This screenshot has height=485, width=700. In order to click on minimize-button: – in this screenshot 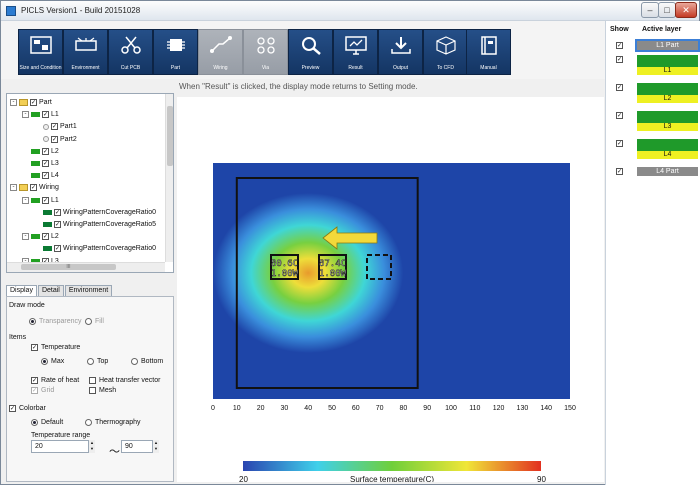, I will do `click(650, 10)`.